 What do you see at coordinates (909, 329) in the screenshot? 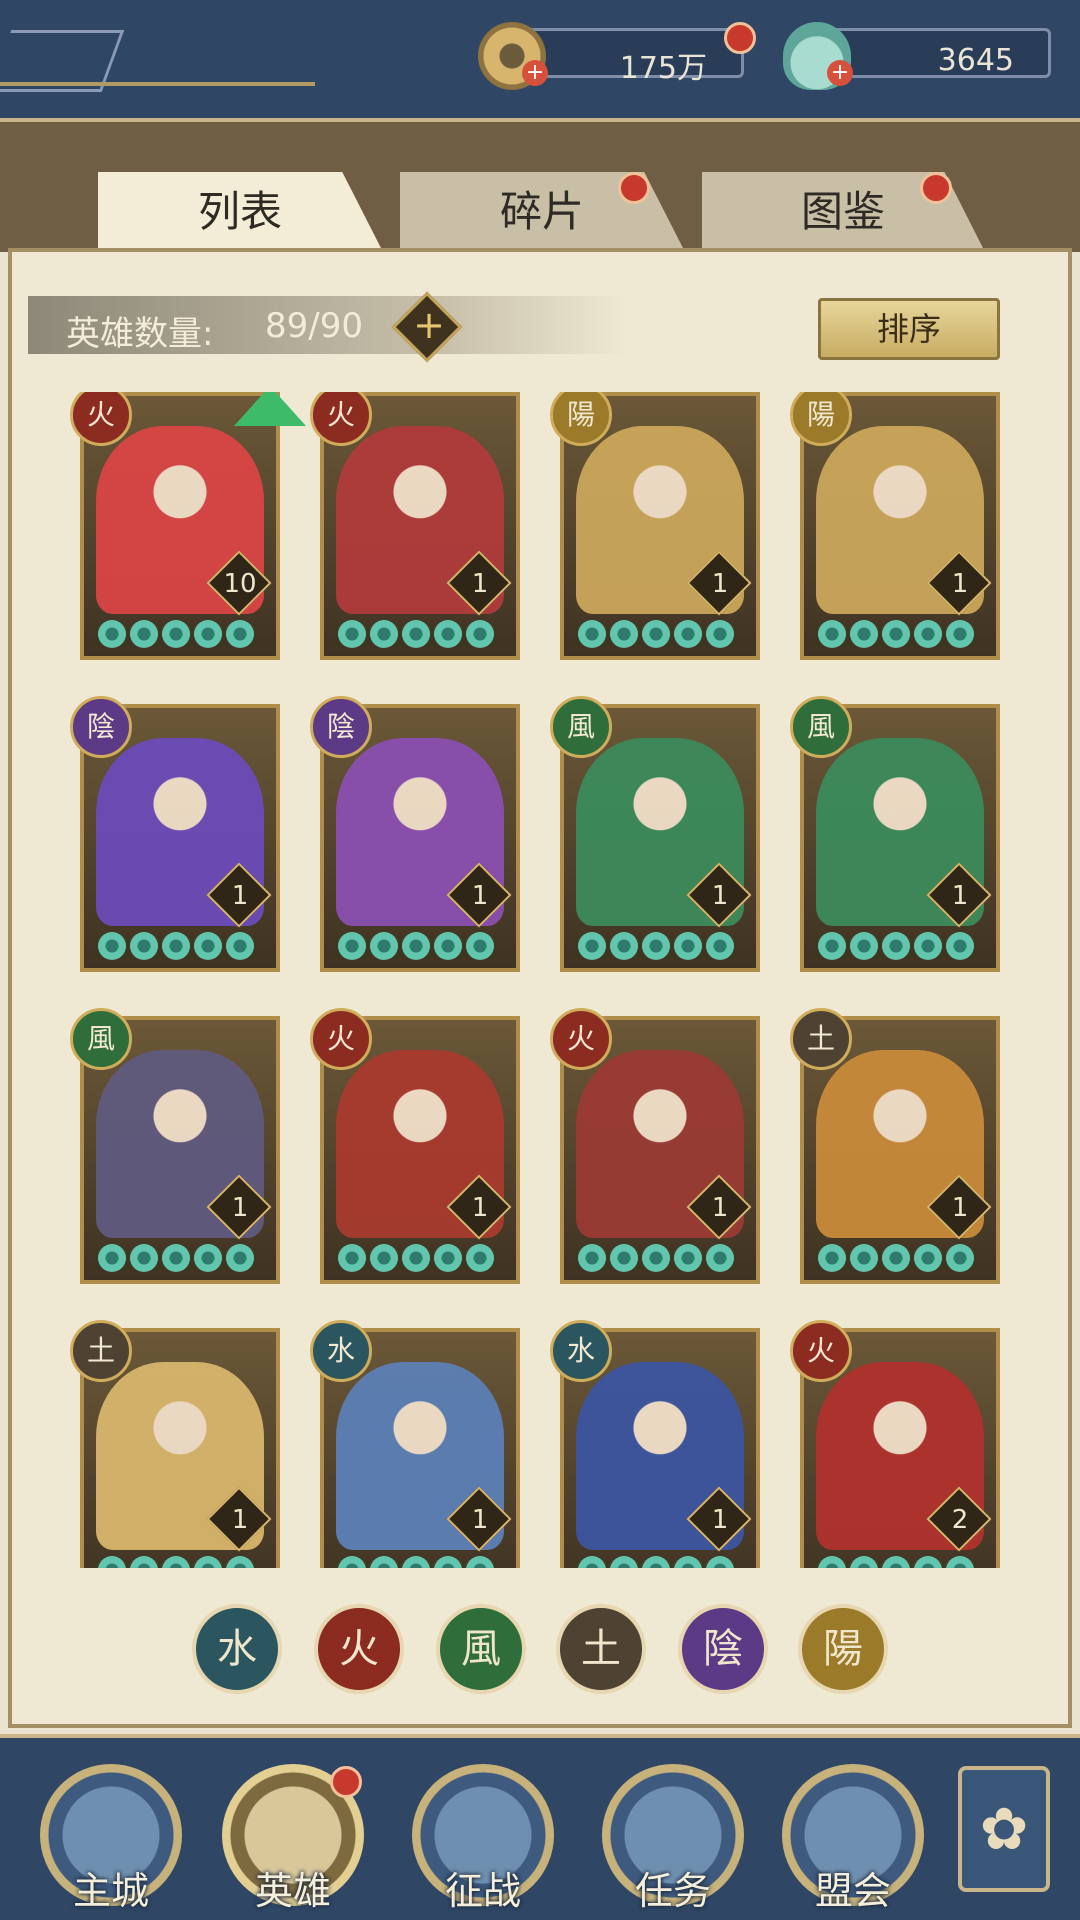
I see `sort-button: 排序` at bounding box center [909, 329].